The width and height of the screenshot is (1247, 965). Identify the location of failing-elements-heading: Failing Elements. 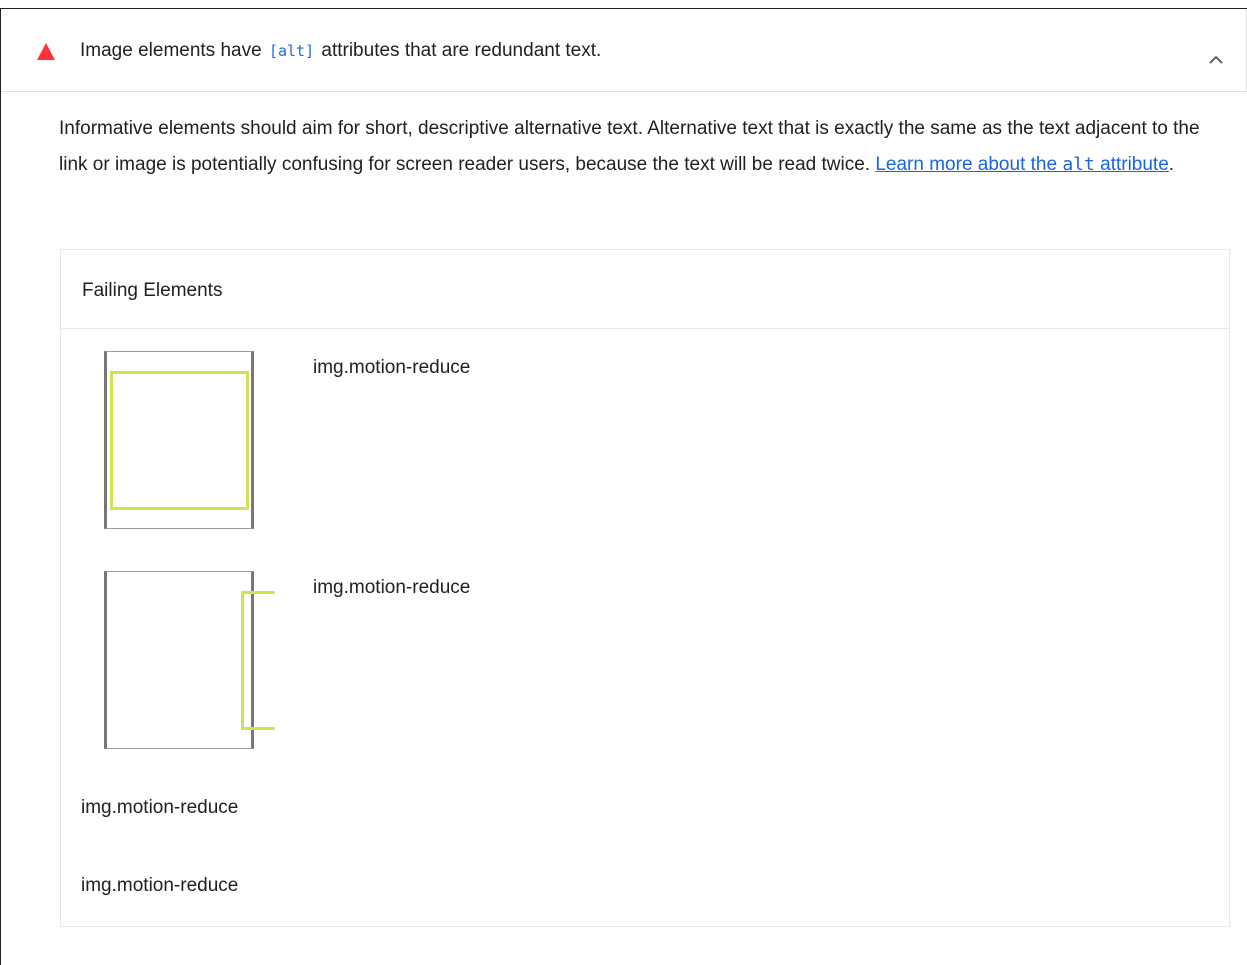
(645, 289).